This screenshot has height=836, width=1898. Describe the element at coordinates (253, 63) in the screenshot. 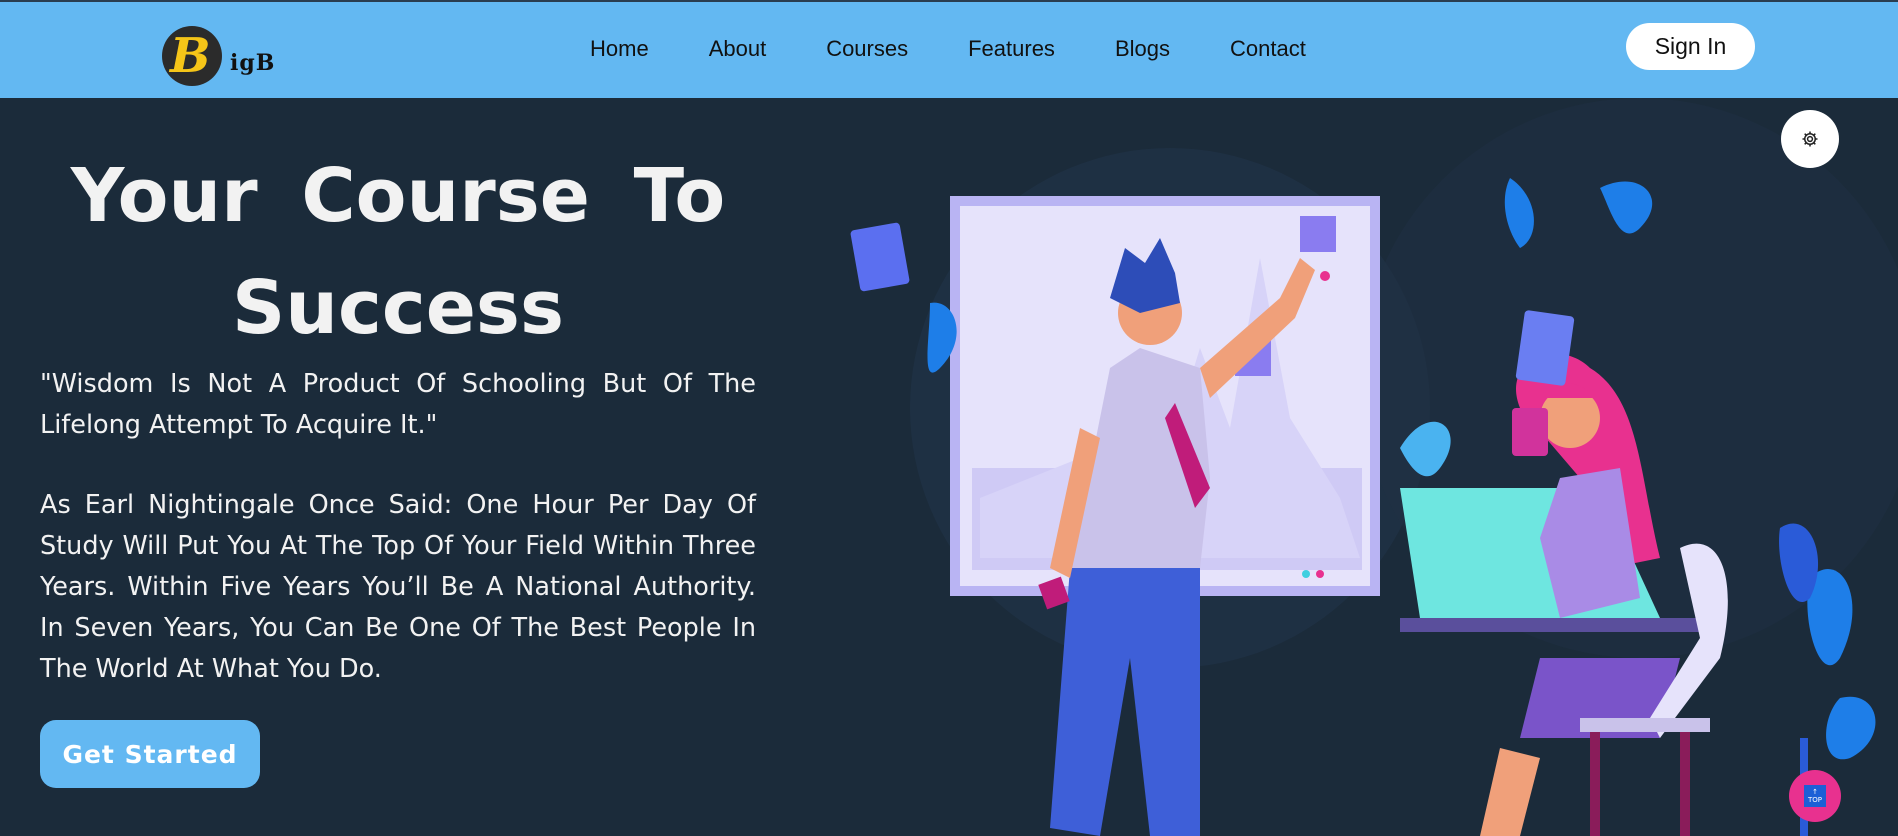

I see `logo-text: igB` at that location.